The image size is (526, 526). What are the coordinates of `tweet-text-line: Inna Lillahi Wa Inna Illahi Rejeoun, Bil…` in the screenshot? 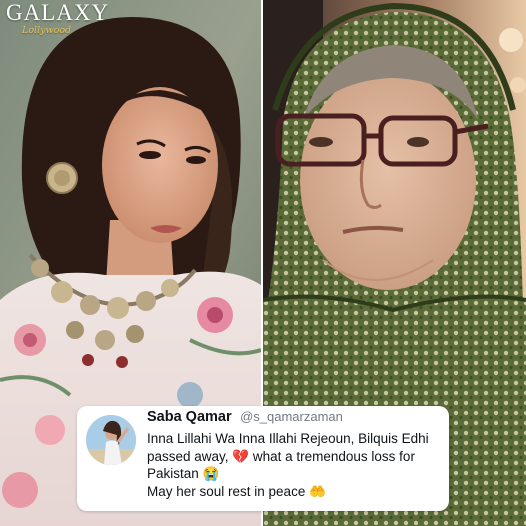 It's located at (288, 456).